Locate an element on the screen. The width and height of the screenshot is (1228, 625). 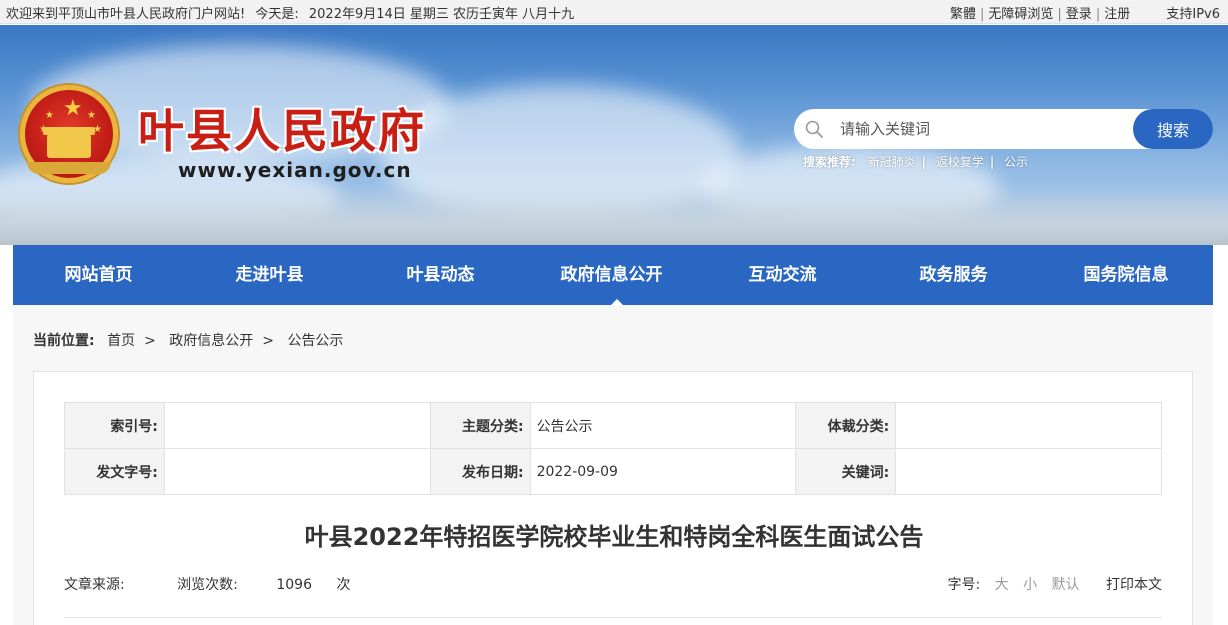
table-row: 发文字号: 发布日期: 2022-09-09 关键词: is located at coordinates (613, 471).